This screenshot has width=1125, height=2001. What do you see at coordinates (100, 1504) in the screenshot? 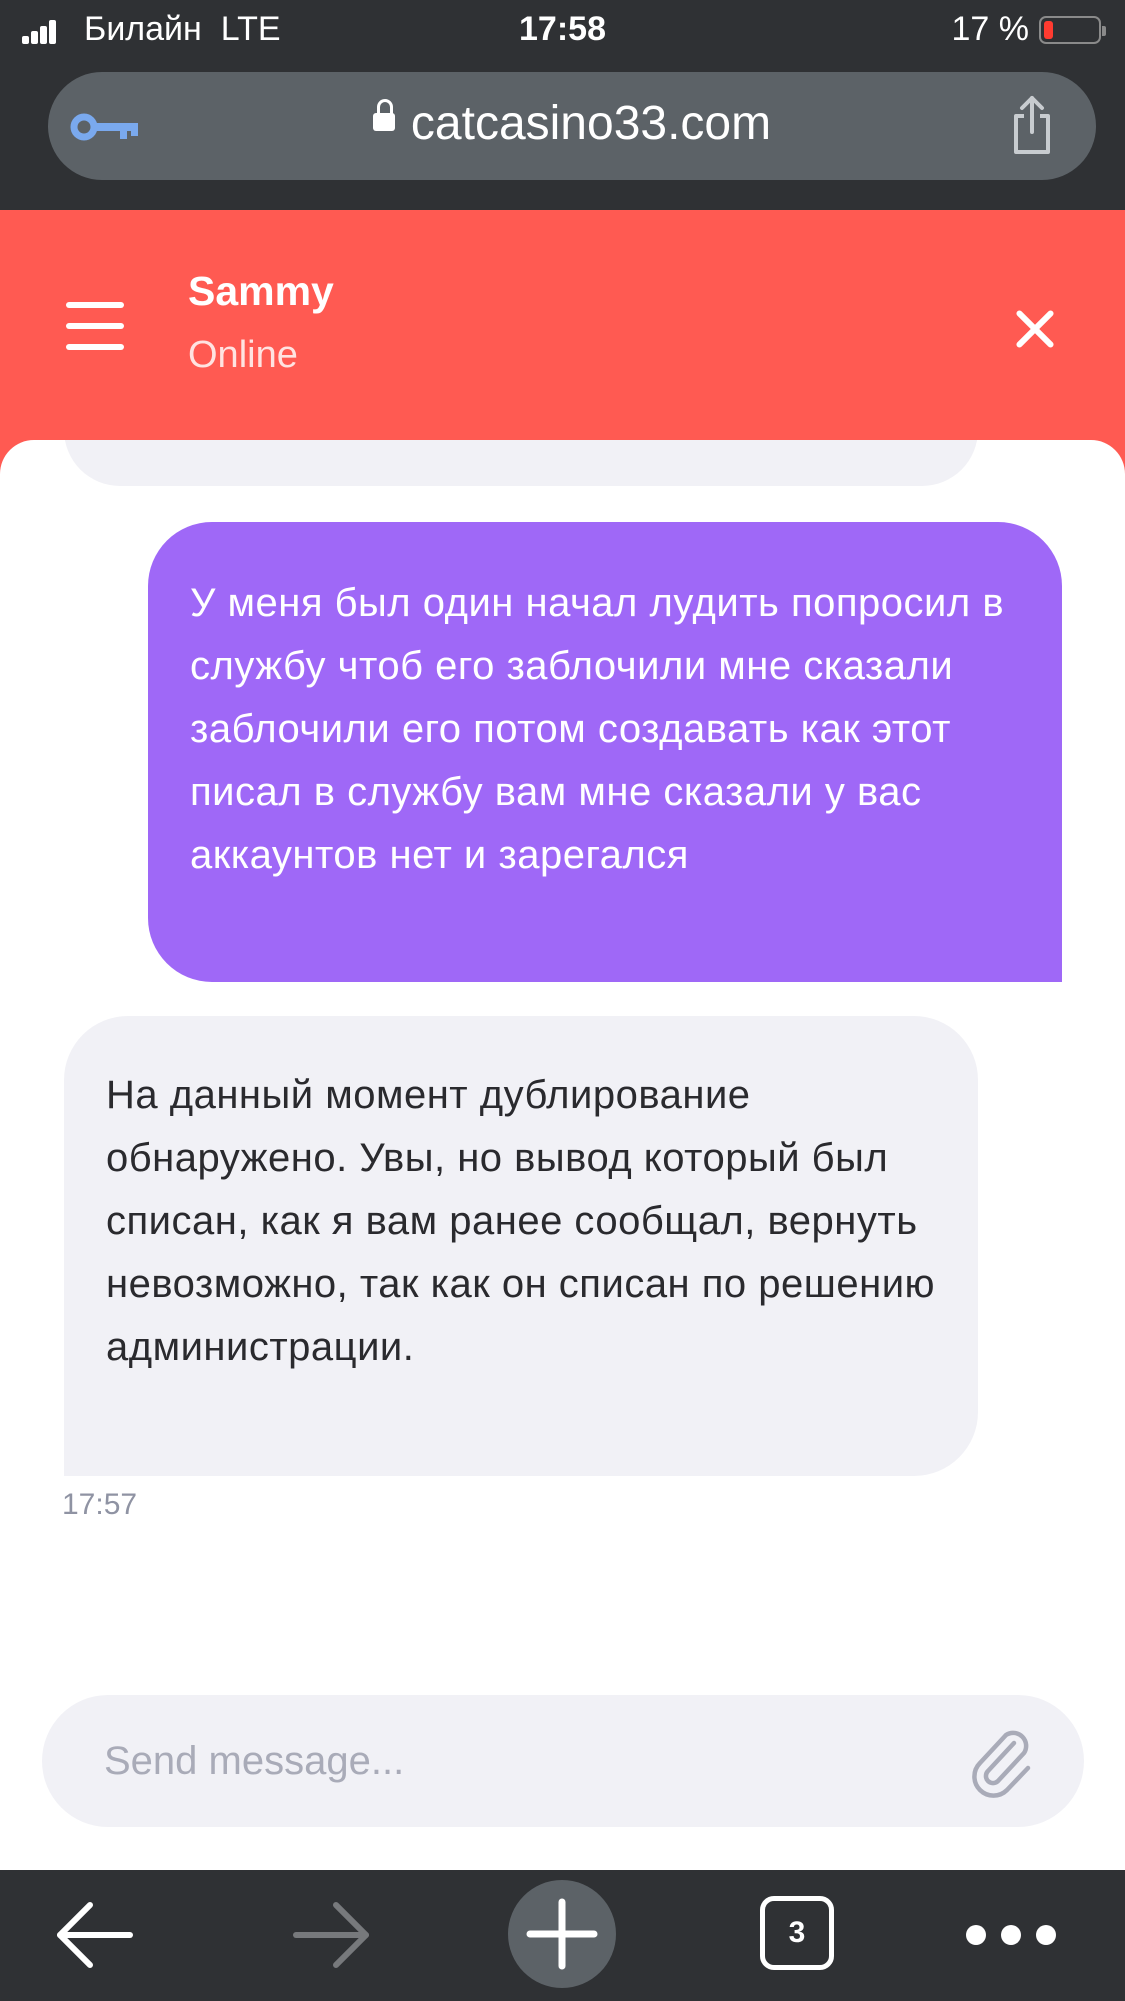
I see `message-timestamp: 17:57` at bounding box center [100, 1504].